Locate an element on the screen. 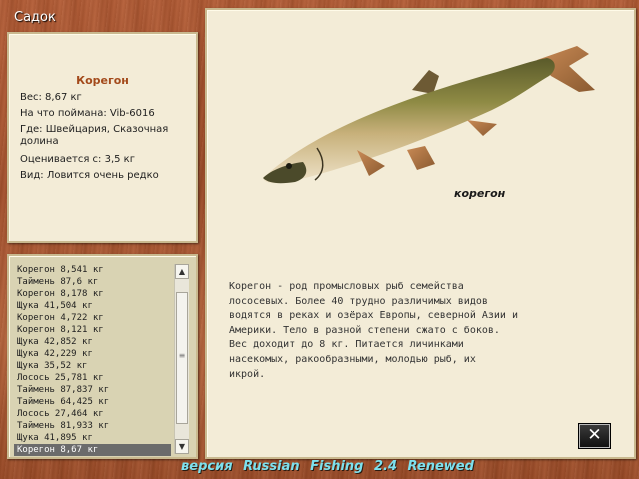  scroll-up-button: ▲ is located at coordinates (182, 271).